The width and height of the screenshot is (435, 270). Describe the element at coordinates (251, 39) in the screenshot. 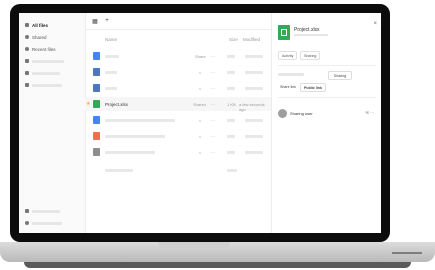

I see `column-modified: Modified` at that location.